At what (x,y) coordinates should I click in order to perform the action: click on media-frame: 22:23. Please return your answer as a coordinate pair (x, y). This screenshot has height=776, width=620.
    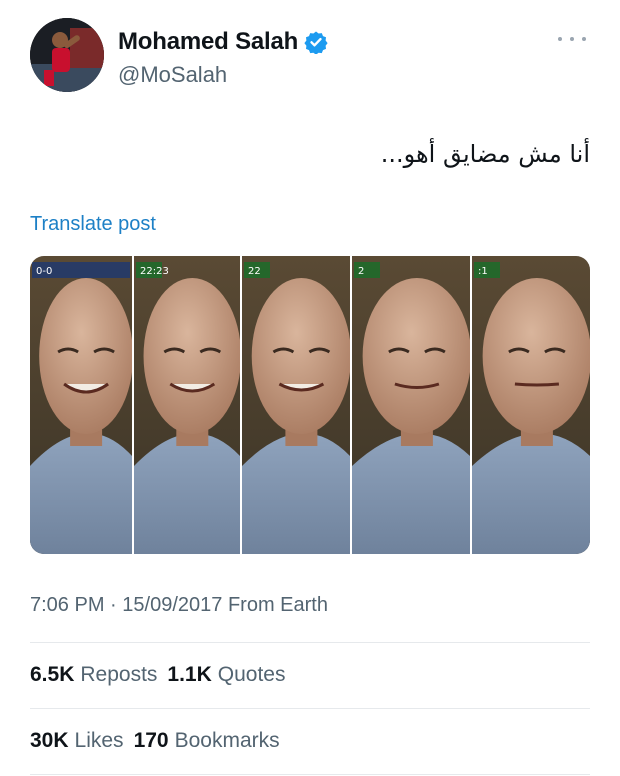
    Looking at the image, I should click on (187, 405).